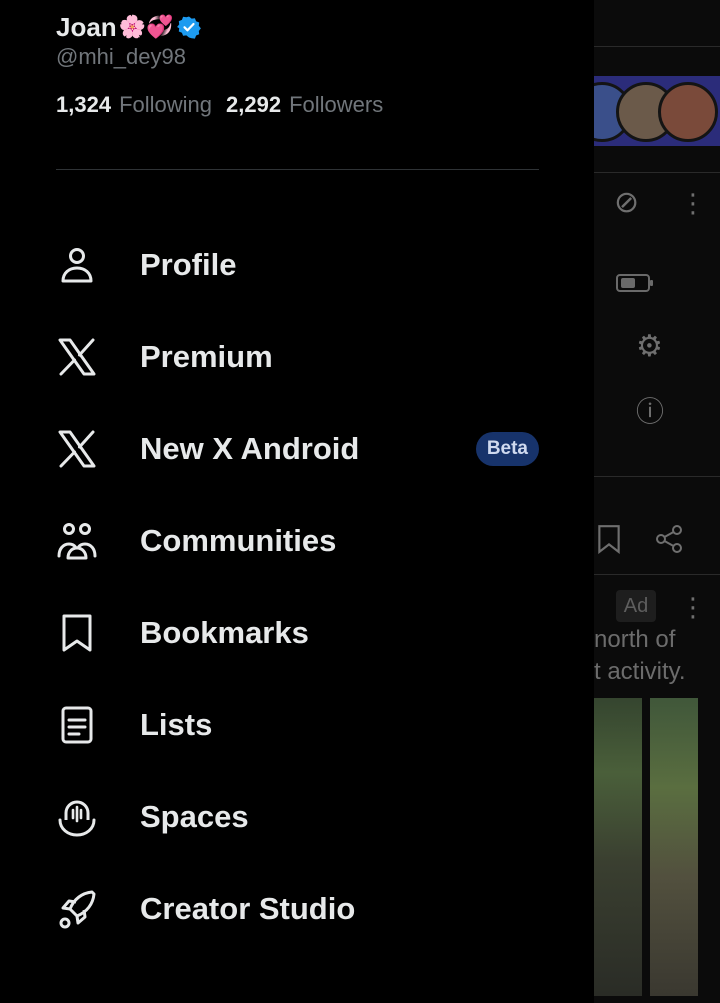  What do you see at coordinates (189, 27) in the screenshot?
I see `verified-badge-icon` at bounding box center [189, 27].